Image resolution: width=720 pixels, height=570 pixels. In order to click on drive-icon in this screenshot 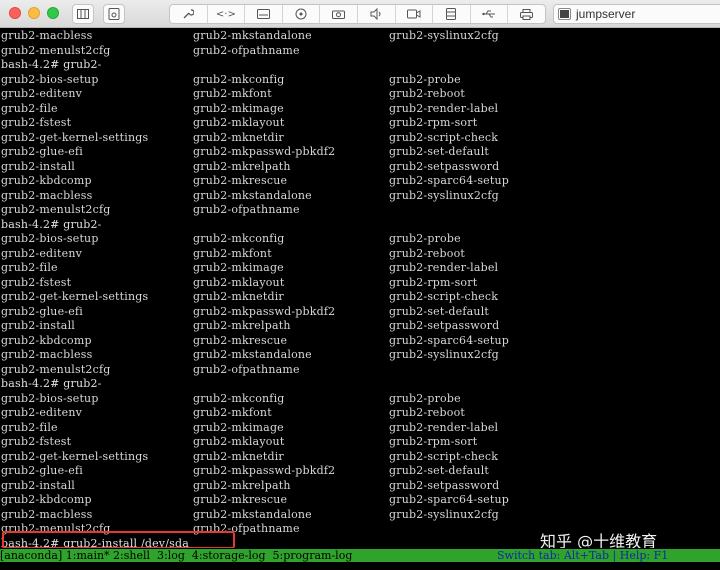, I will do `click(263, 14)`.